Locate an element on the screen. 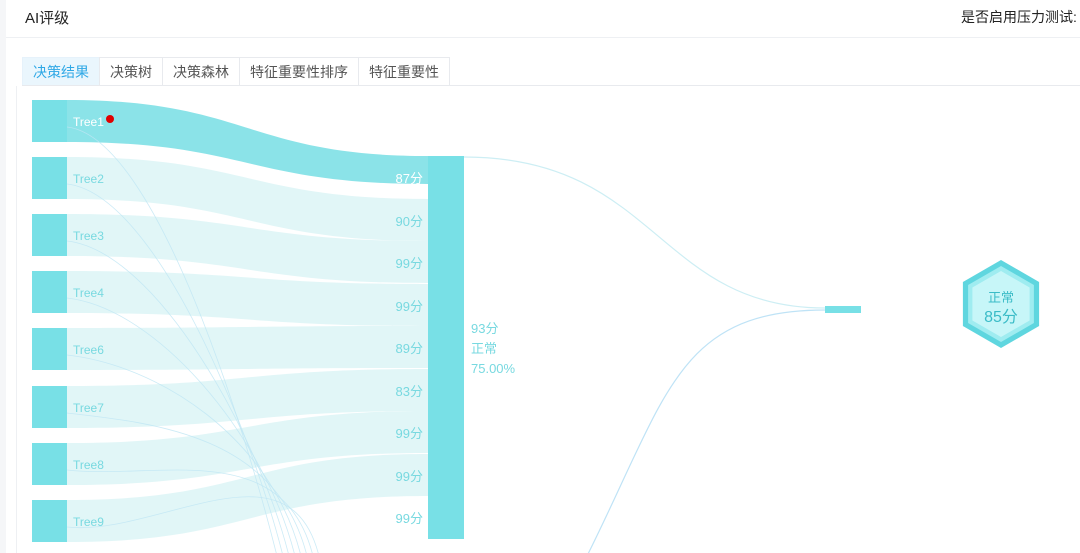  tab-decision-result: 决策结果 is located at coordinates (61, 71).